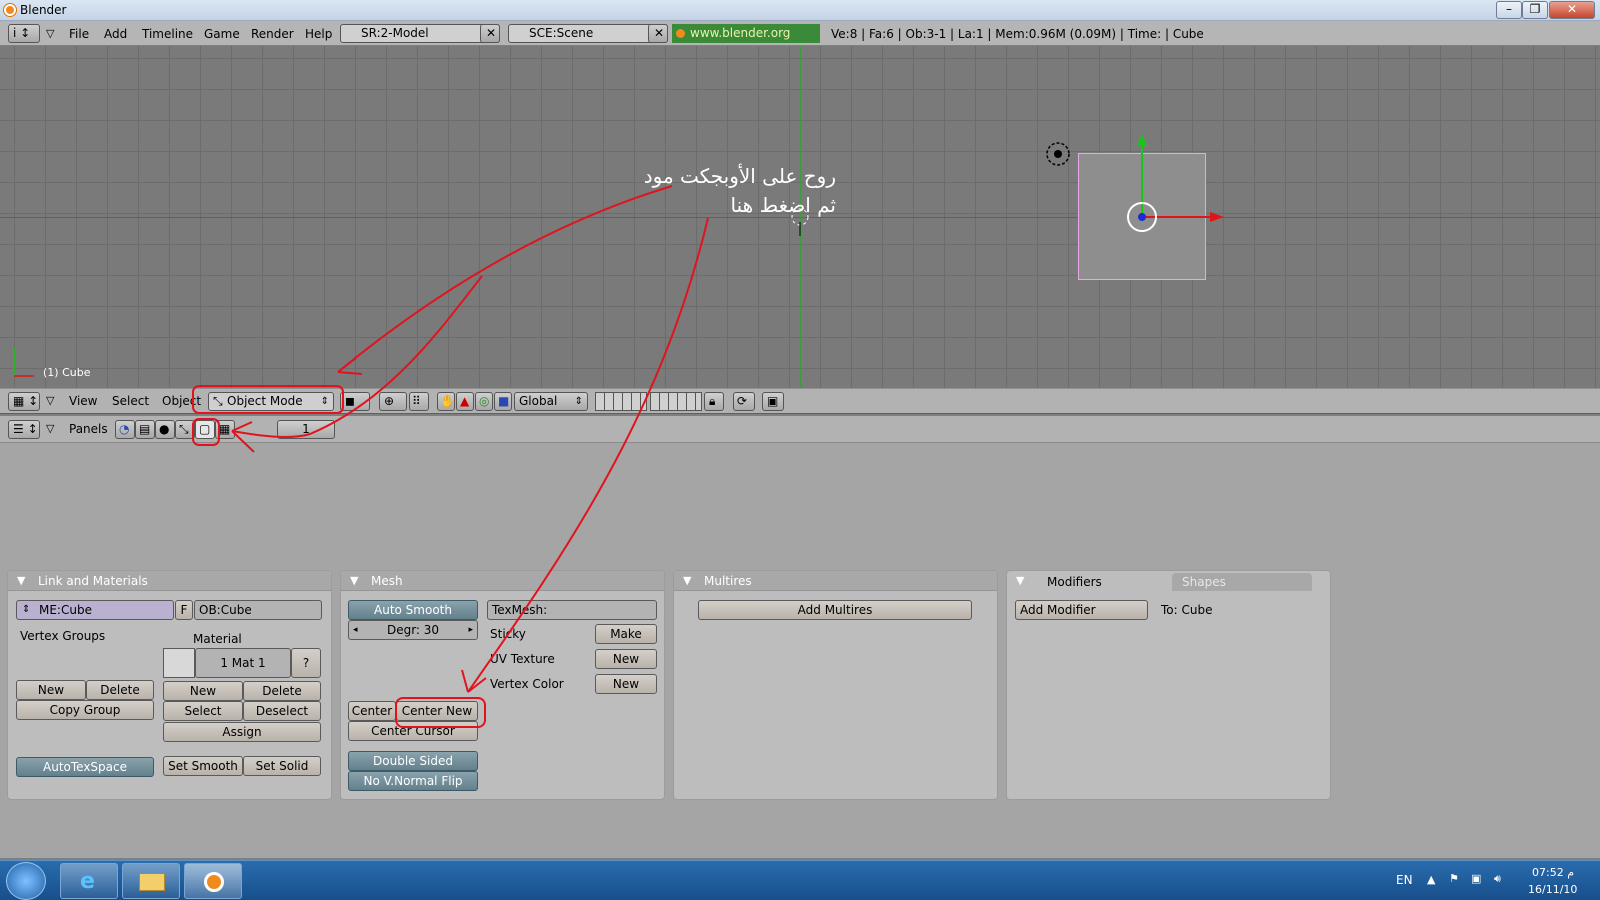 The image size is (1600, 900). I want to click on scene-delete-button: ✕, so click(658, 33).